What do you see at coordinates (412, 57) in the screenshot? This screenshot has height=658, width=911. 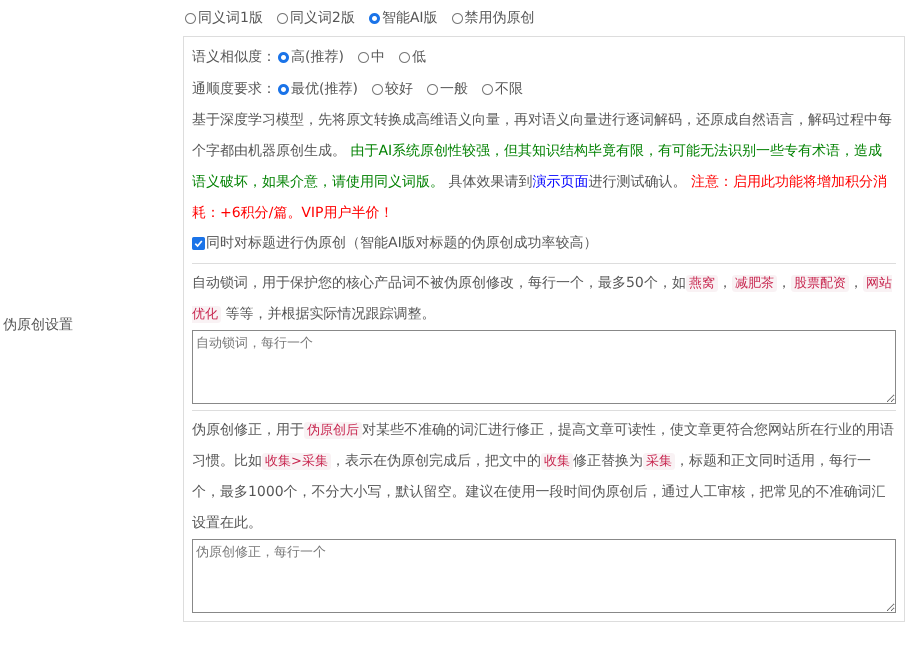 I see `similarity-radio: 低` at bounding box center [412, 57].